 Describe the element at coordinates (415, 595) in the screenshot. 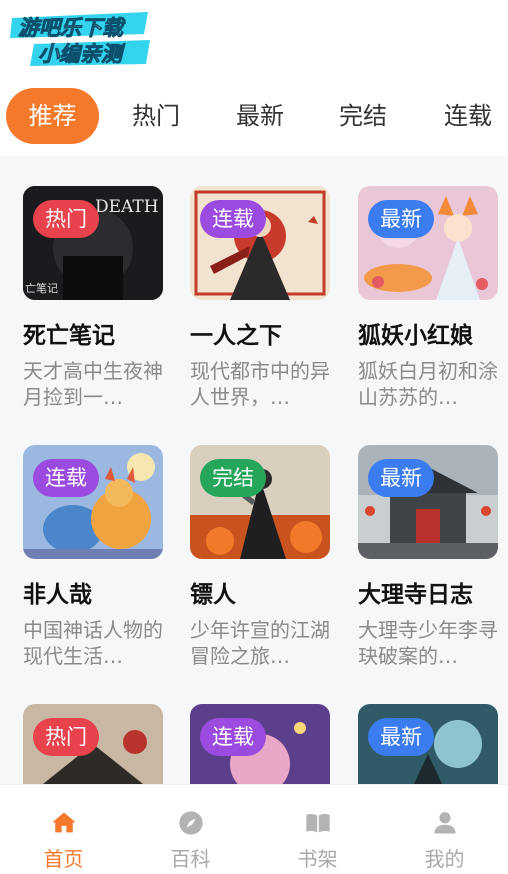

I see `comic-title: 大理寺日志` at that location.